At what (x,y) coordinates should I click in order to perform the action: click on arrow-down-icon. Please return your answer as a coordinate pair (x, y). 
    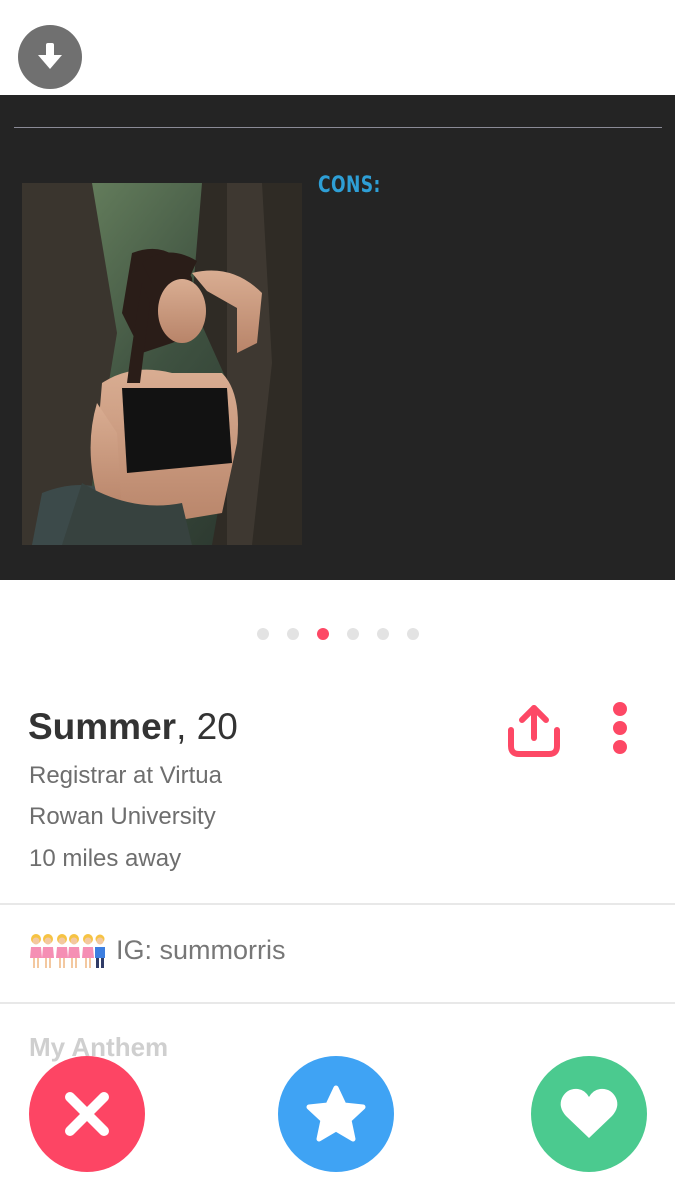
    Looking at the image, I should click on (50, 56).